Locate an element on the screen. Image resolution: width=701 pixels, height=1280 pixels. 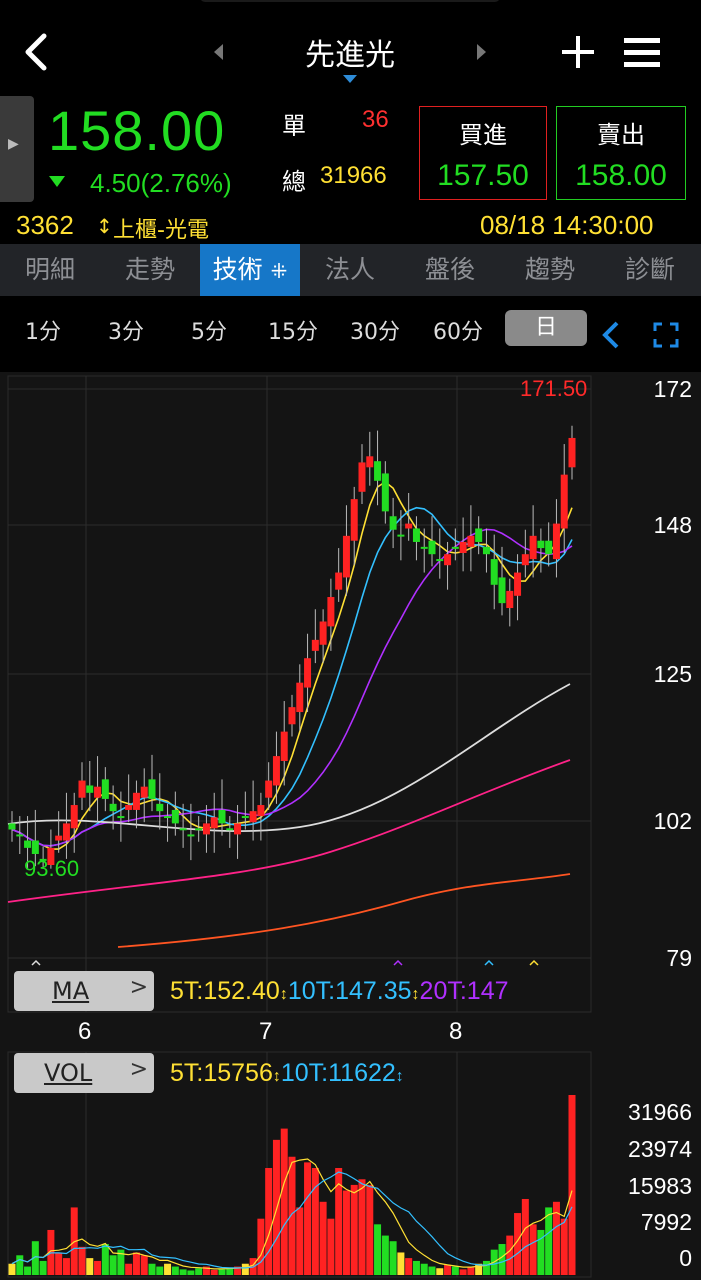
ma20-value: 20T:147 is located at coordinates (464, 991).